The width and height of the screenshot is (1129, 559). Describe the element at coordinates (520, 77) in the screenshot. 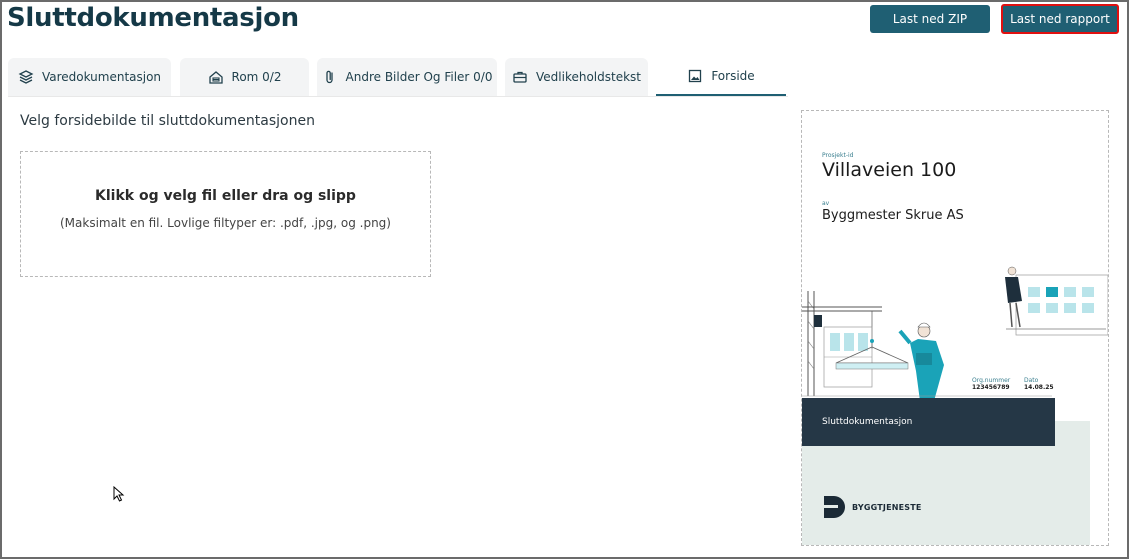

I see `toolbox-icon` at that location.